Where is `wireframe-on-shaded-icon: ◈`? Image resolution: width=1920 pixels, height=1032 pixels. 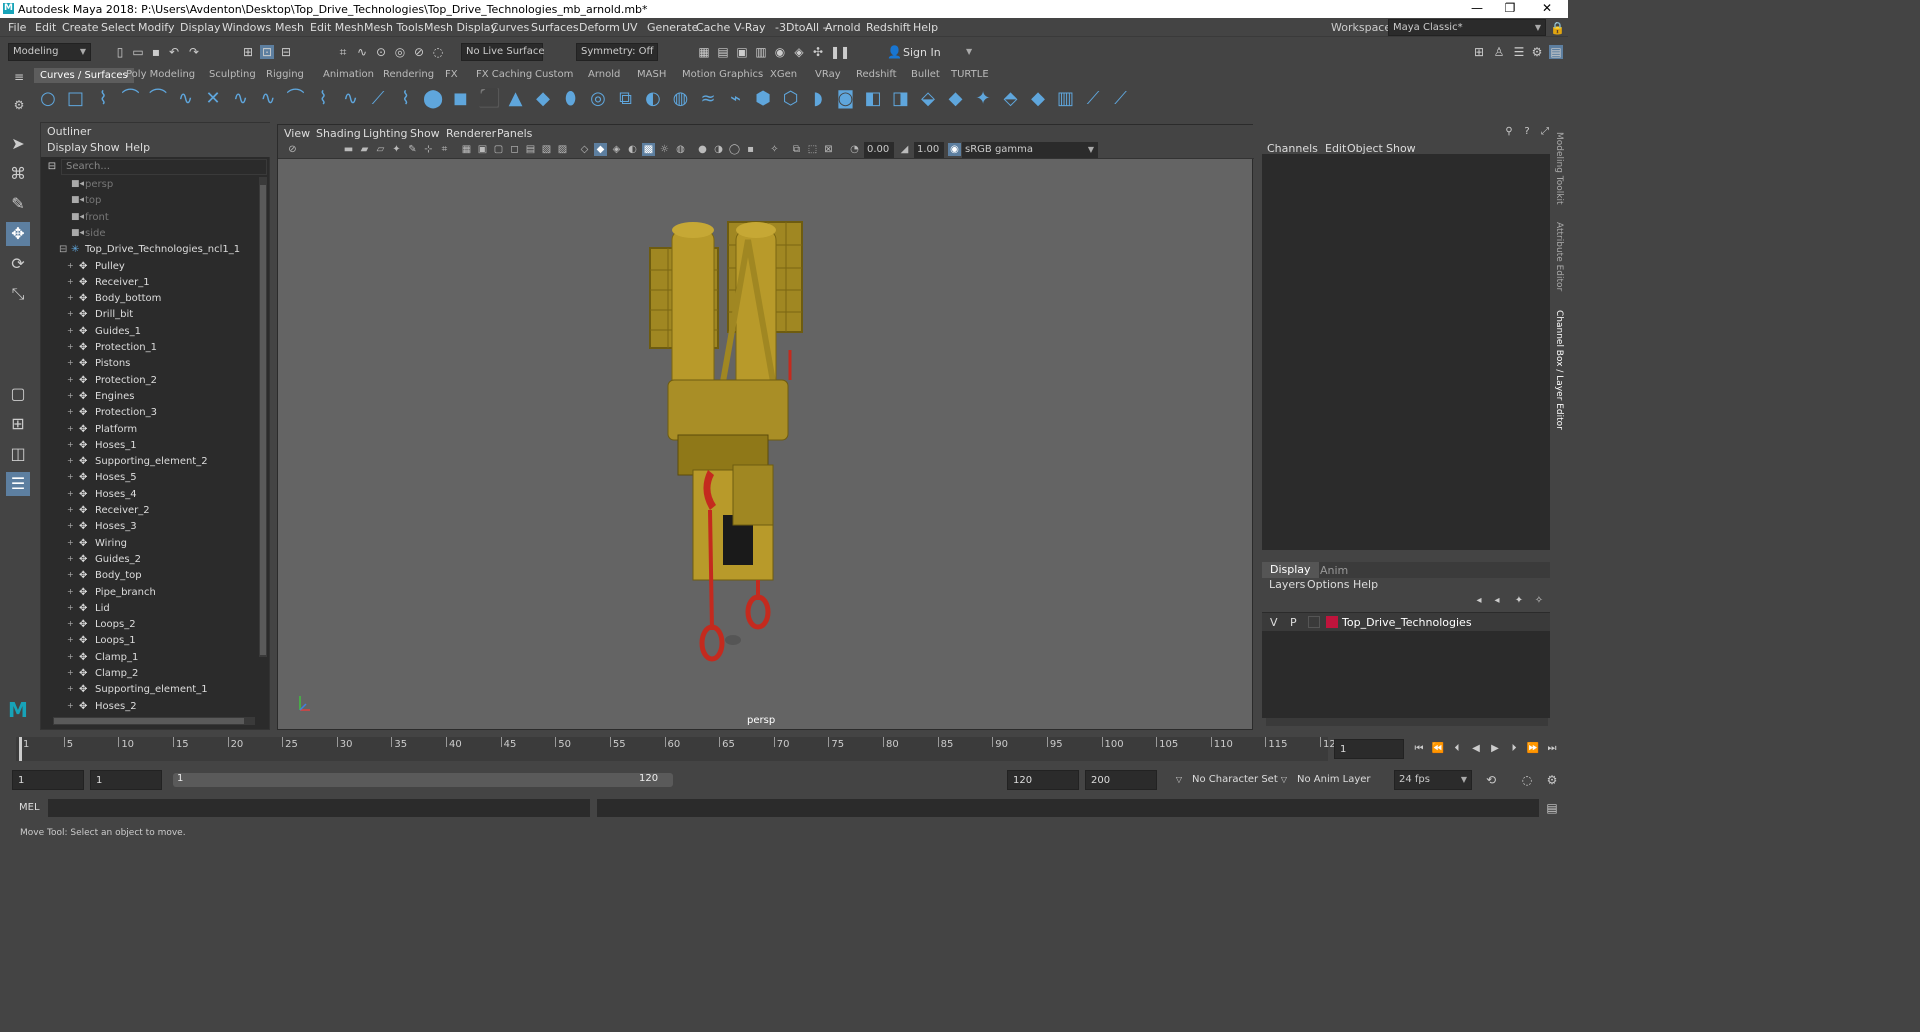
wireframe-on-shaded-icon: ◈ is located at coordinates (616, 149).